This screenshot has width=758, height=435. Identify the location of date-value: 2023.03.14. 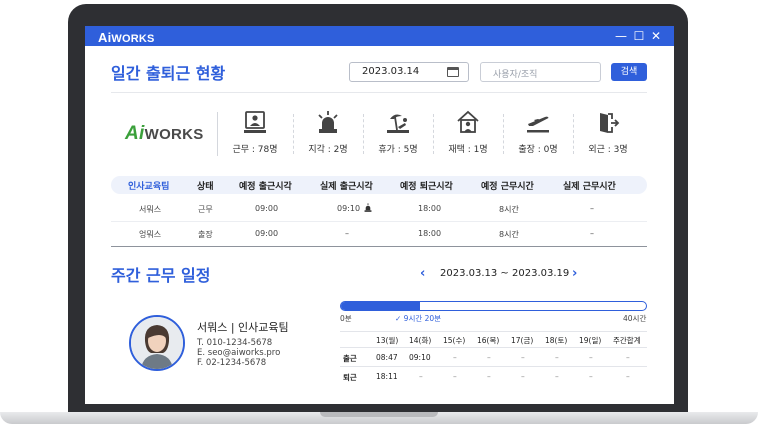
(391, 71).